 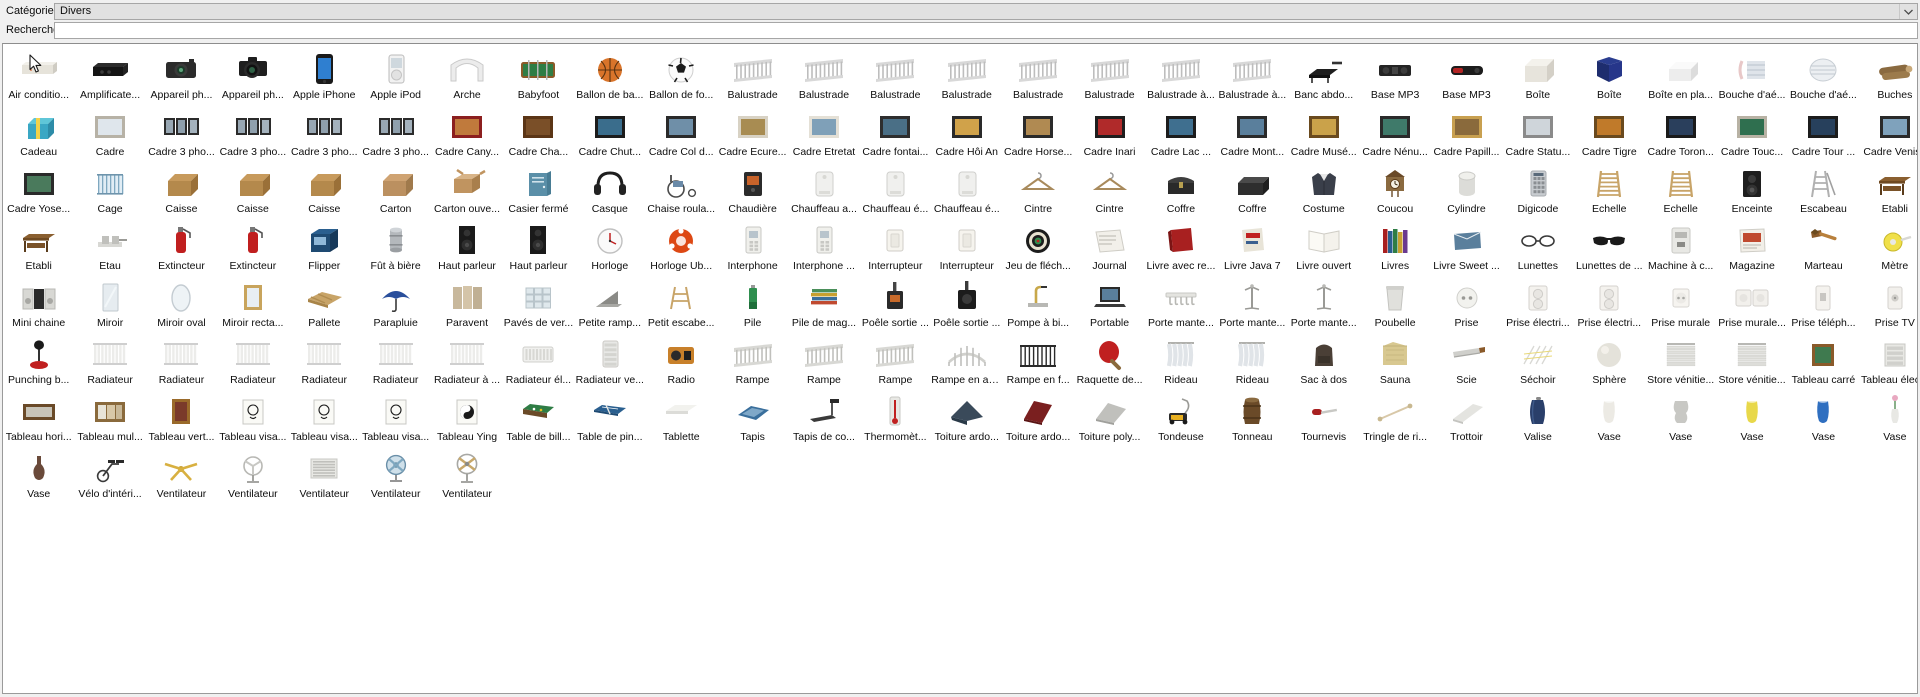 I want to click on object-grid-item: Horloge, so click(x=609, y=245).